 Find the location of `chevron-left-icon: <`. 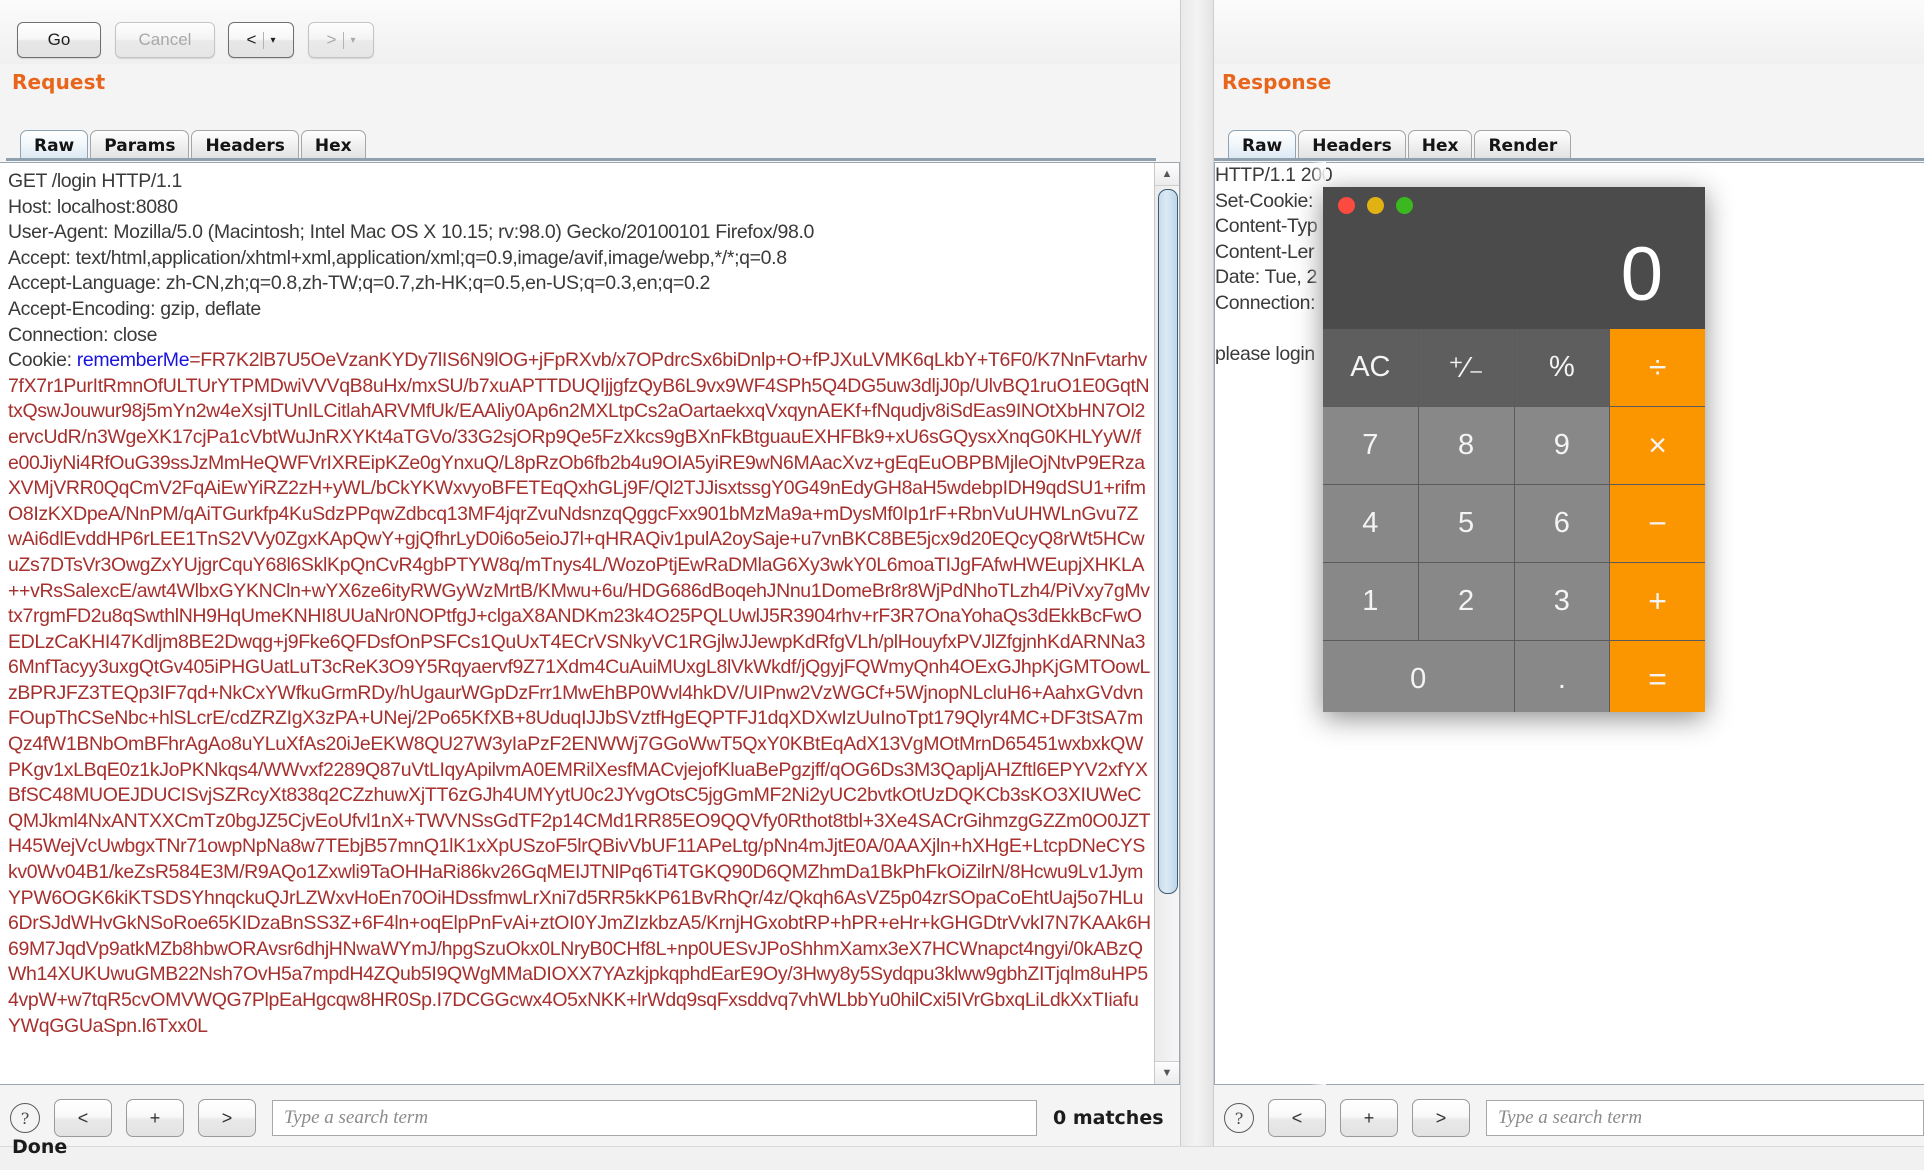

chevron-left-icon: < is located at coordinates (251, 39).